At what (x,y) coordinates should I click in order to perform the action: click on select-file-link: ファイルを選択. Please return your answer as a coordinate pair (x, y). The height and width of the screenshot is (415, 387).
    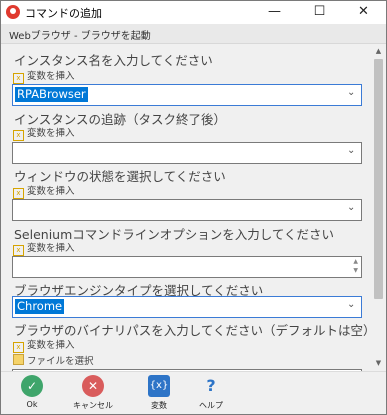
    Looking at the image, I should click on (53, 360).